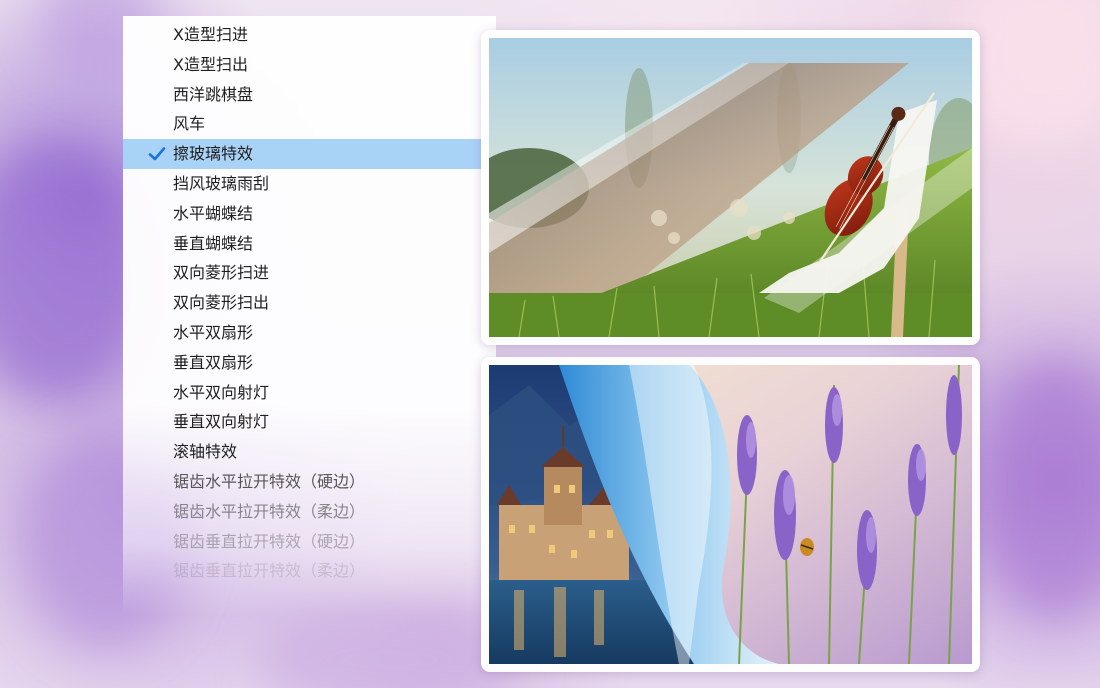 Image resolution: width=1100 pixels, height=688 pixels. What do you see at coordinates (309, 422) in the screenshot?
I see `effect-item: 垂直双向射灯` at bounding box center [309, 422].